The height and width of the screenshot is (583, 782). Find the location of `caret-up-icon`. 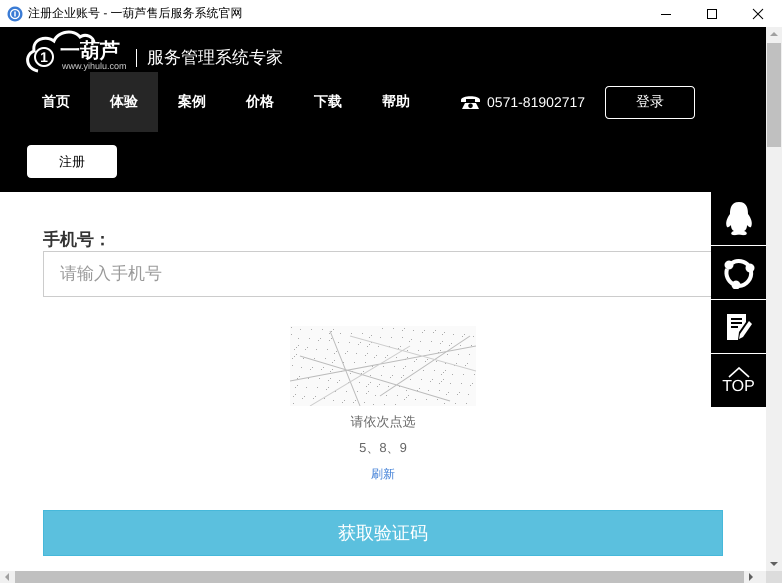

caret-up-icon is located at coordinates (738, 372).